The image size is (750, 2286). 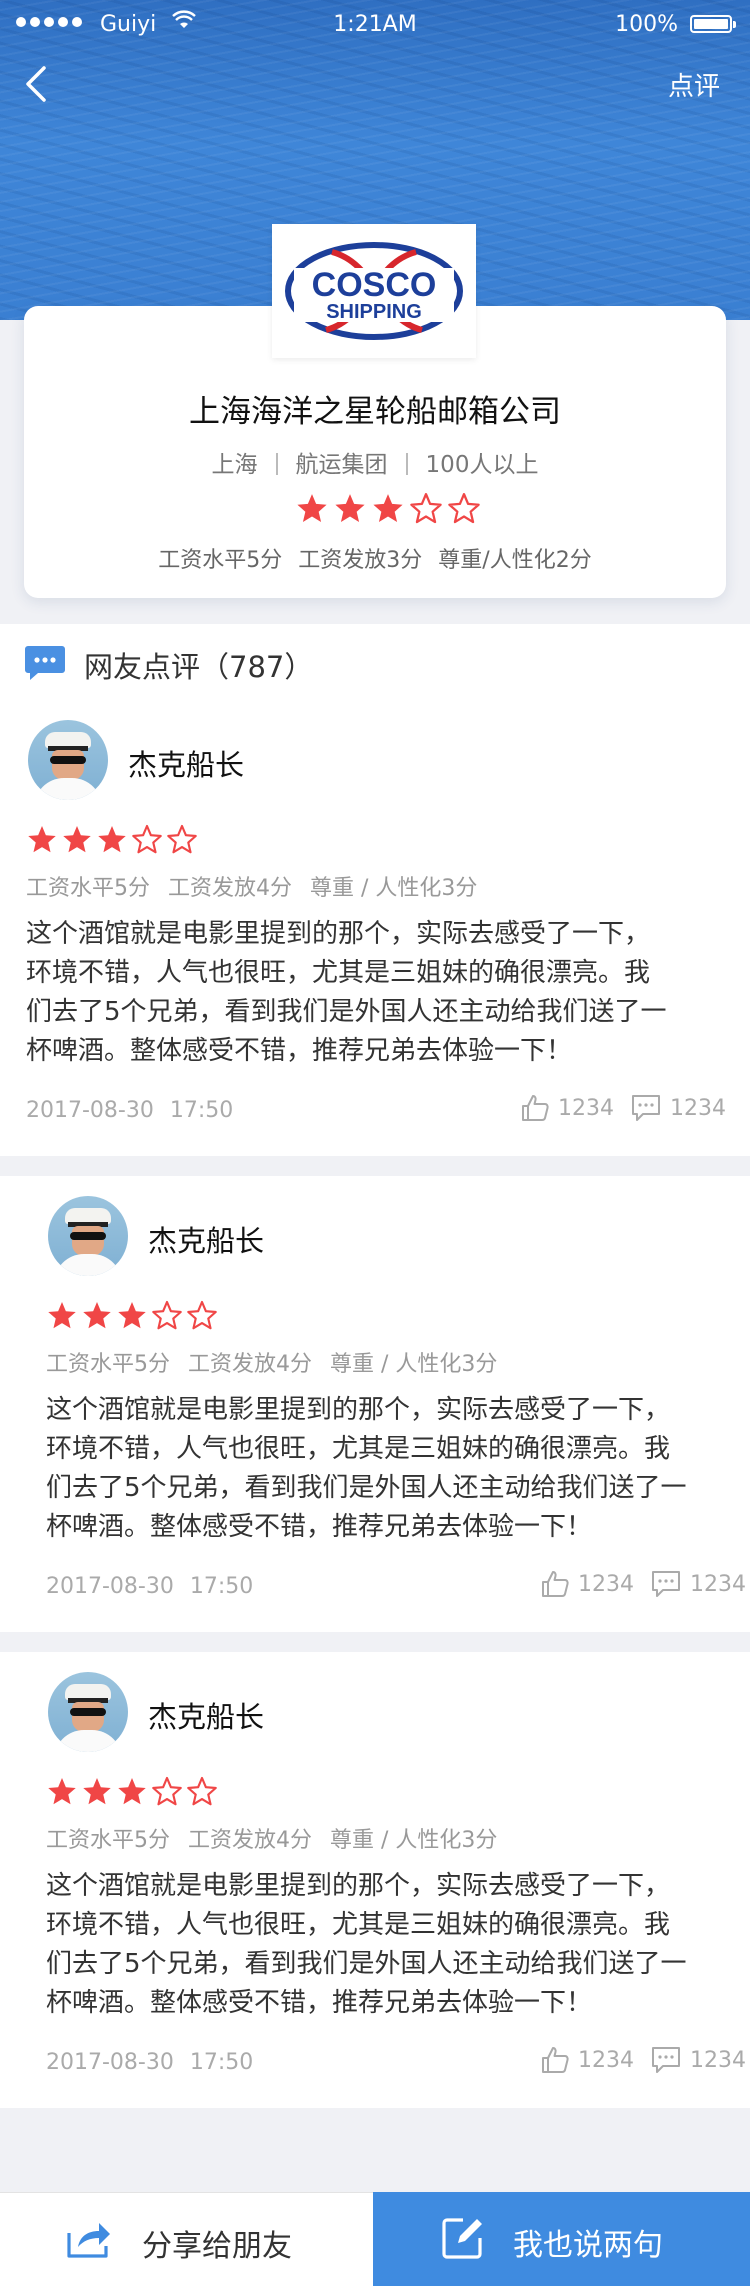 I want to click on back-button, so click(x=38, y=84).